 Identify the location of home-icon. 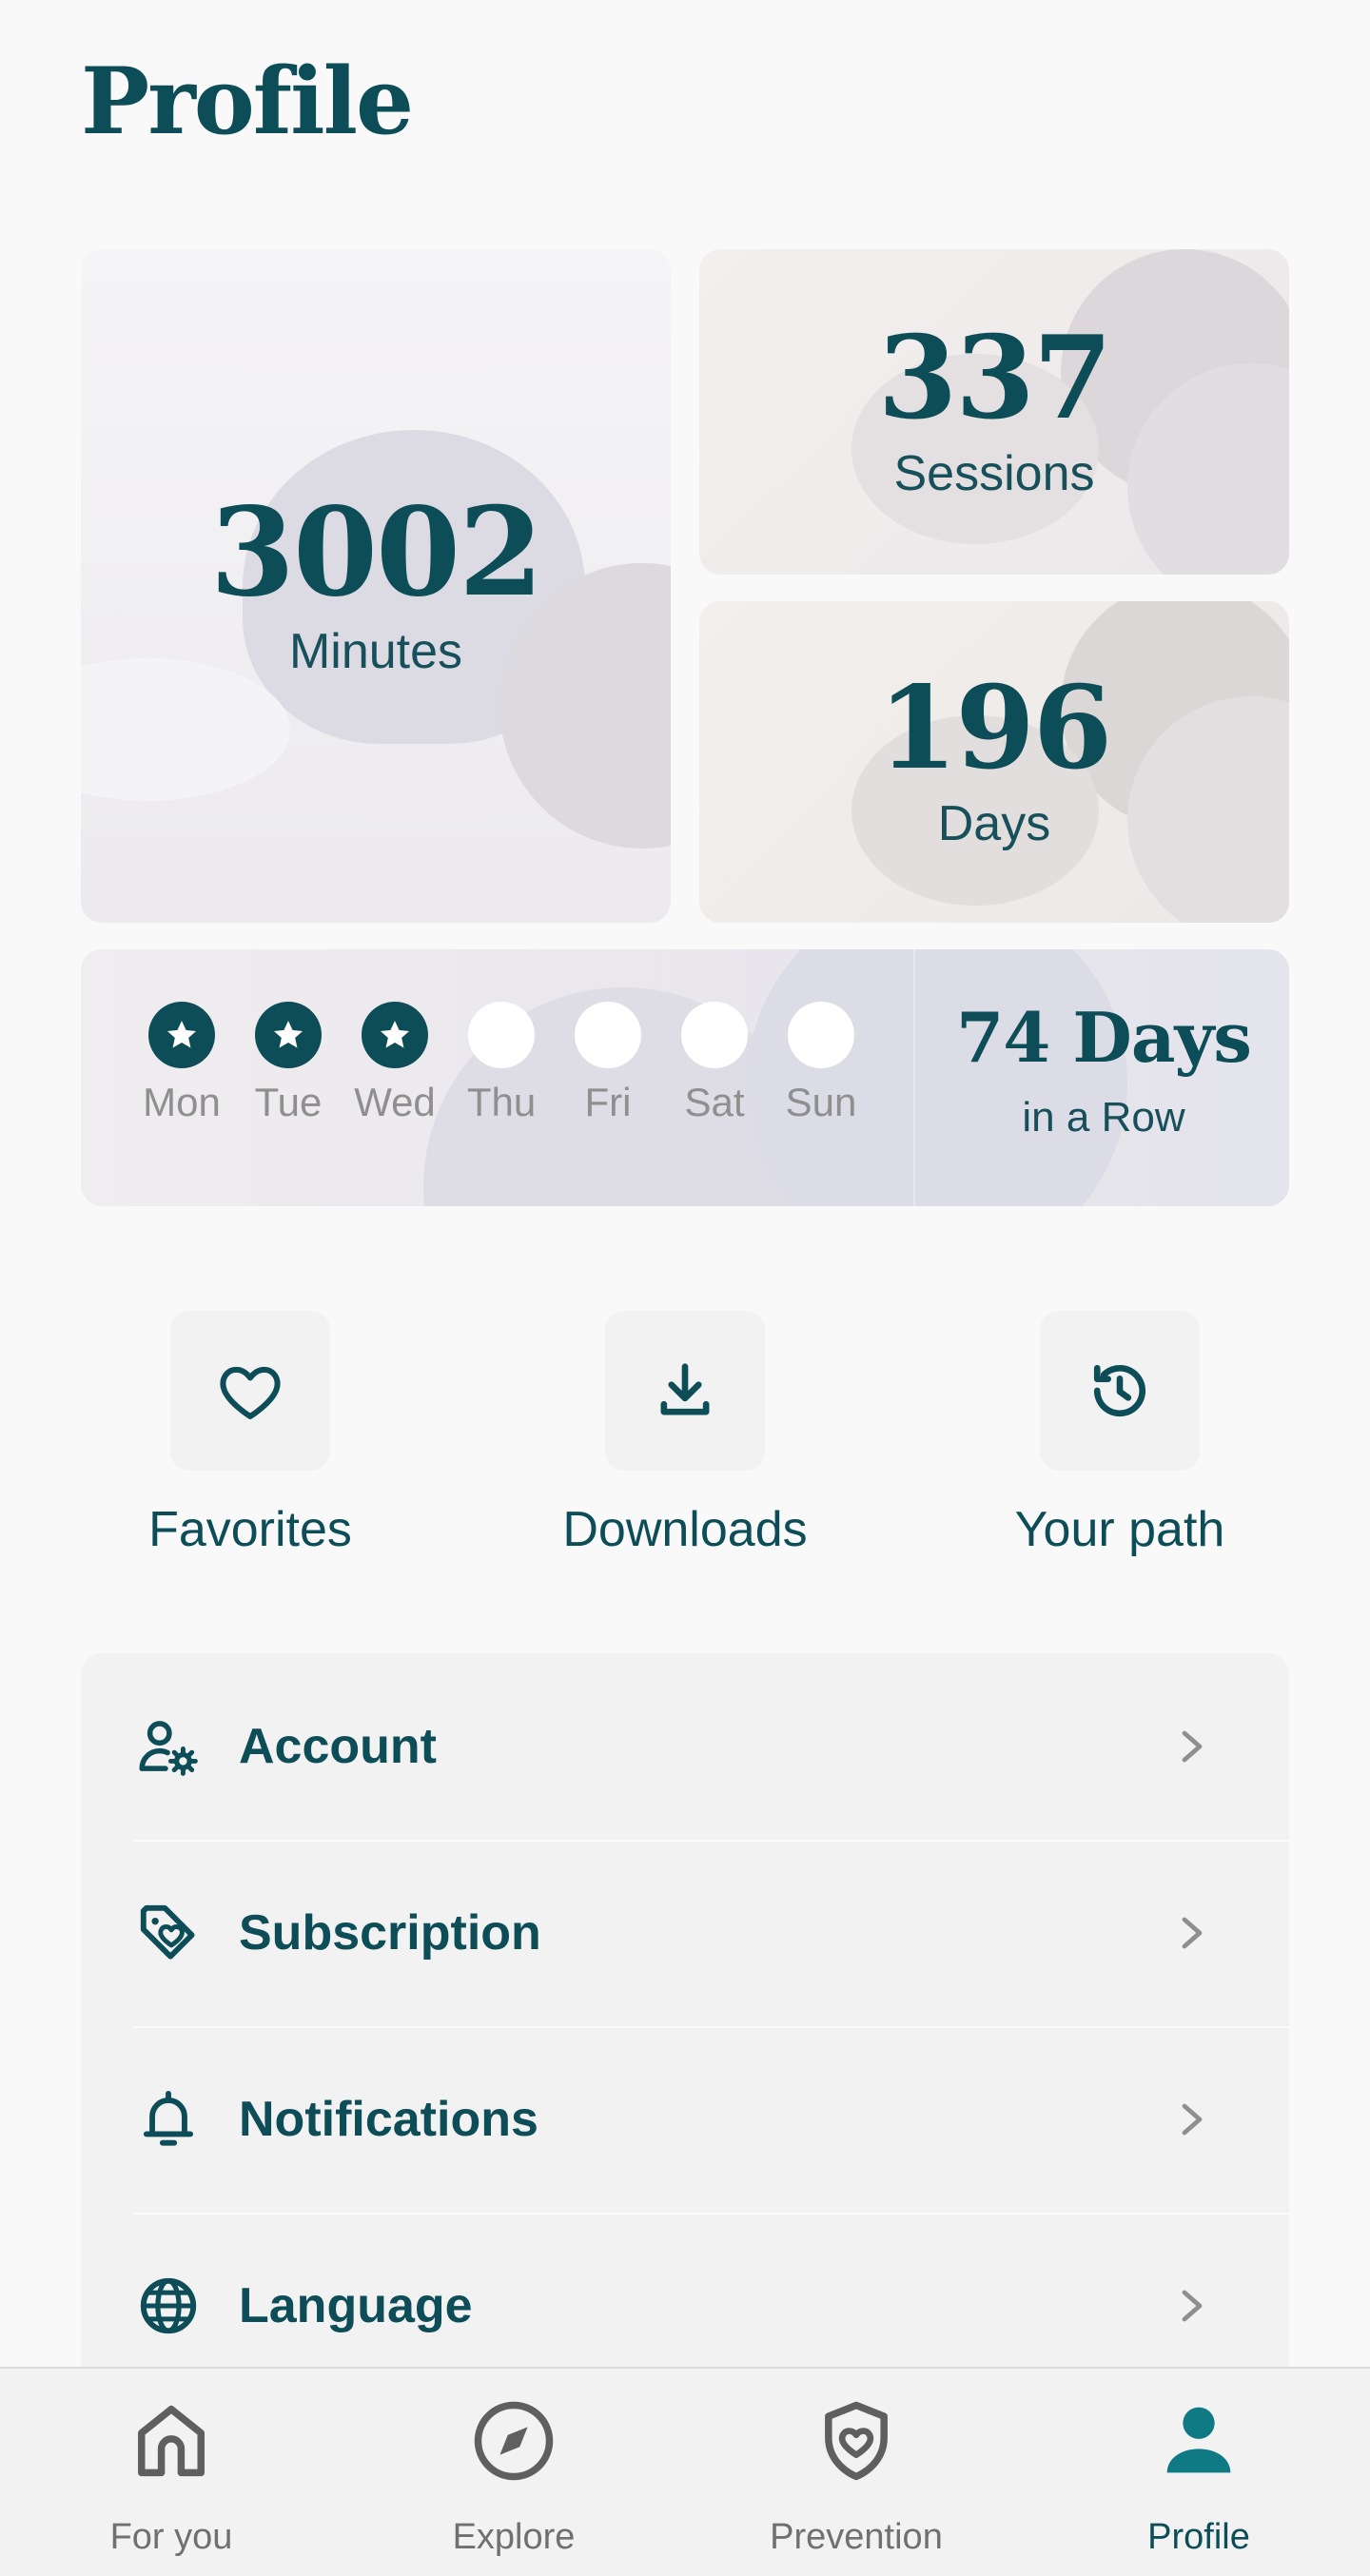
(171, 2441).